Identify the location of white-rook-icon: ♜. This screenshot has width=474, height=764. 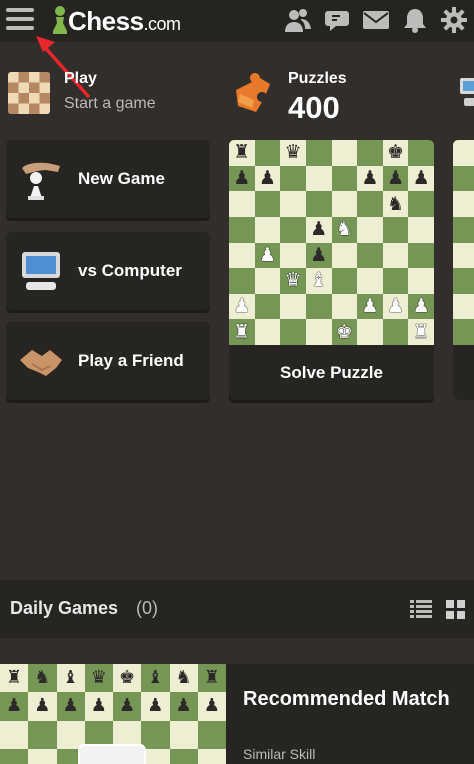
(421, 332).